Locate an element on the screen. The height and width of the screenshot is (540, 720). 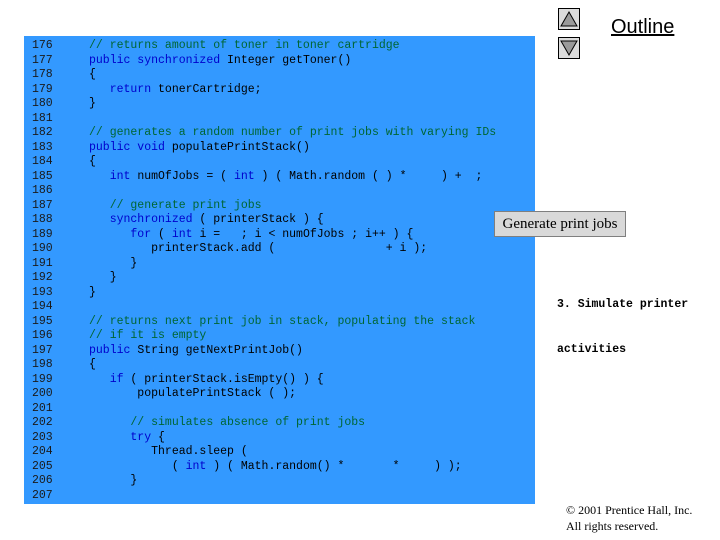
code-comment: // simulates absence of print jobs is located at coordinates (227, 422).